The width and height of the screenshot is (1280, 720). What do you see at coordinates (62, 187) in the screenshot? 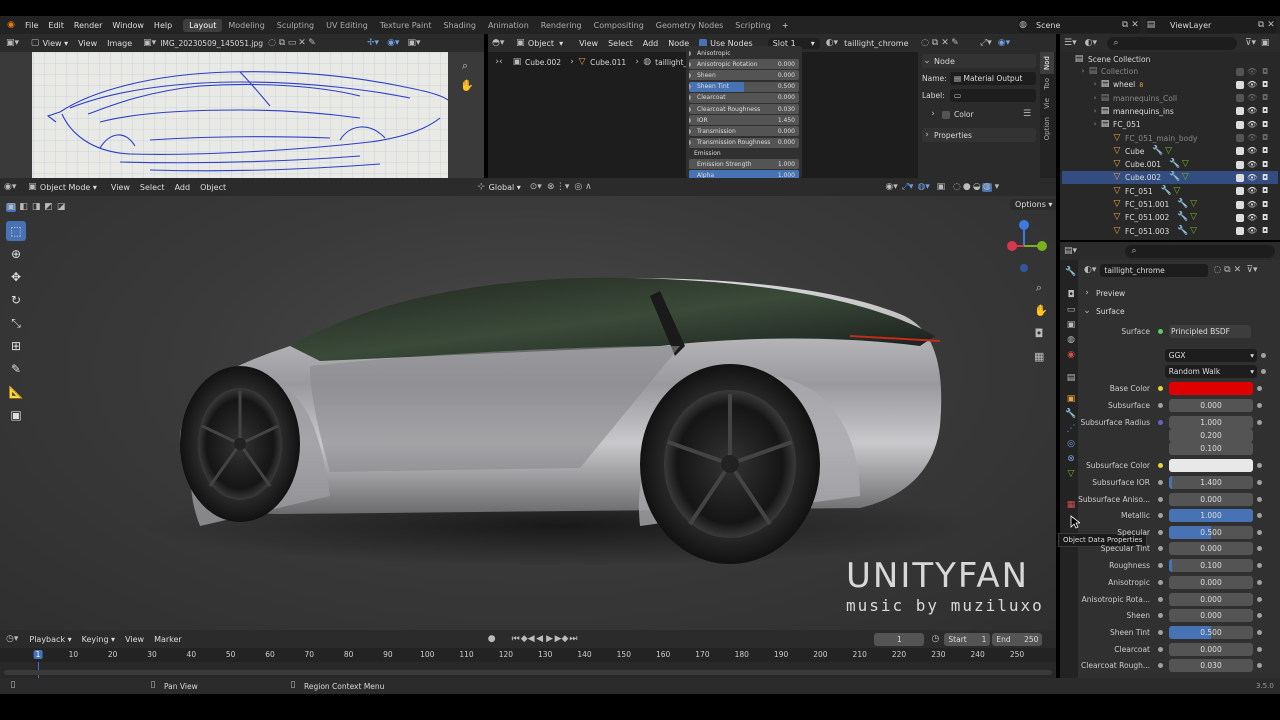
I see `mode-dropdown: ▣ Object Mode ▾` at bounding box center [62, 187].